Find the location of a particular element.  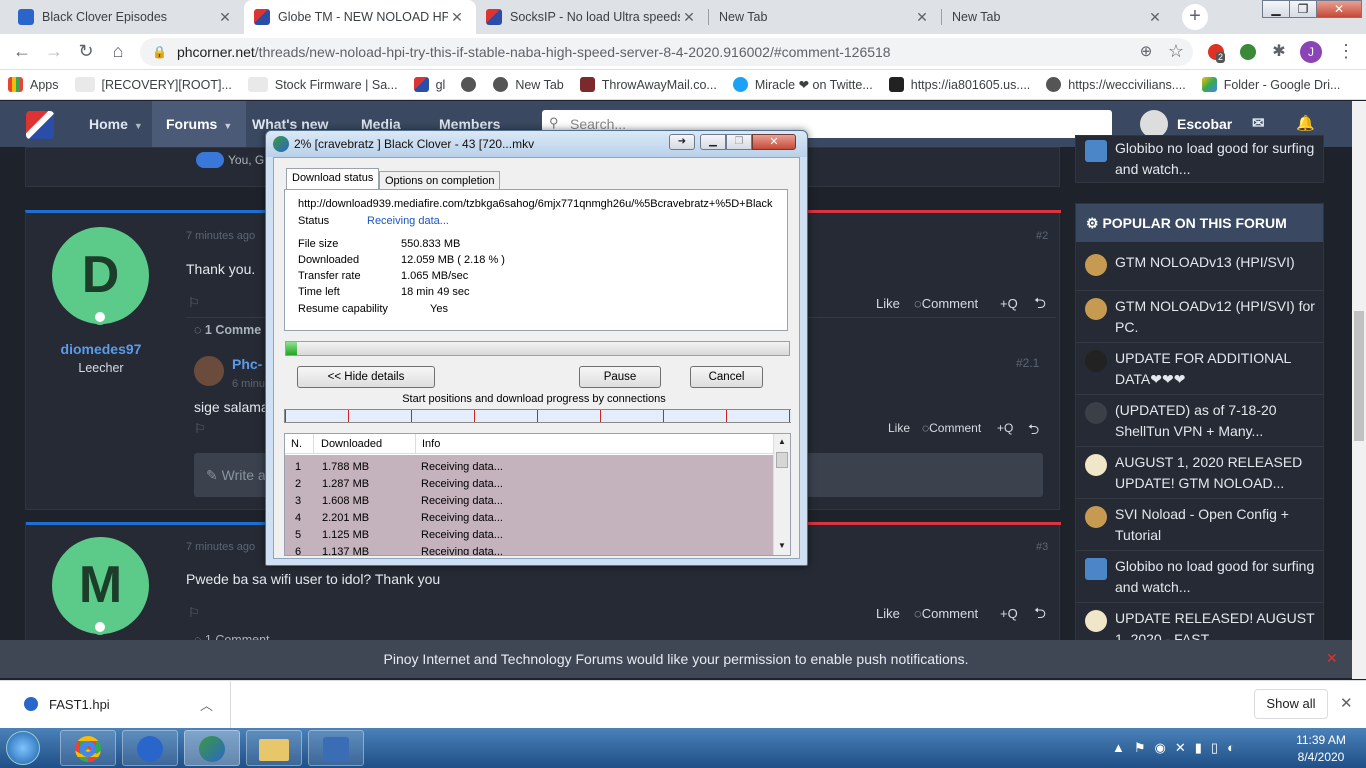

cancel-button: Cancel is located at coordinates (726, 377).